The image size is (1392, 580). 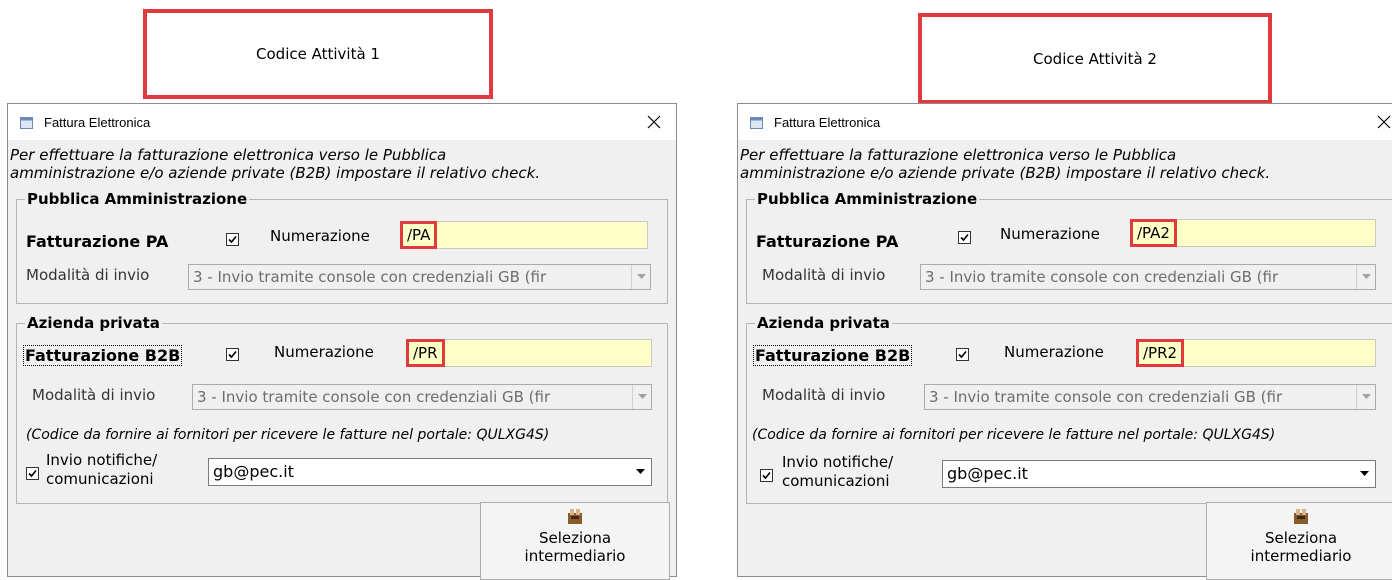 I want to click on callout-codice-attivita-2: Codice Attività 2, so click(x=1095, y=58).